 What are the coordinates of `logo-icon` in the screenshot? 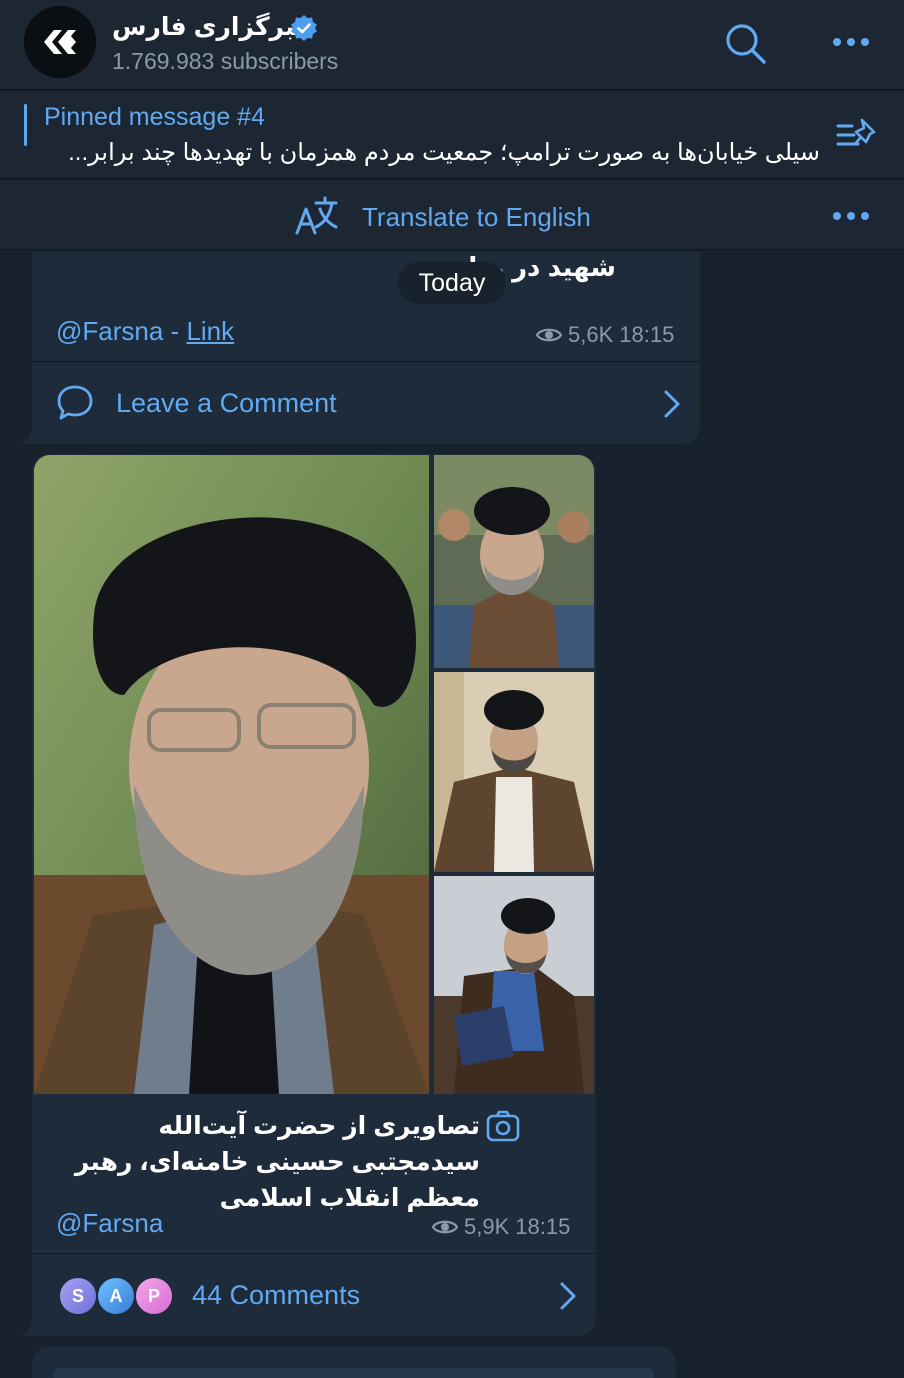 It's located at (60, 42).